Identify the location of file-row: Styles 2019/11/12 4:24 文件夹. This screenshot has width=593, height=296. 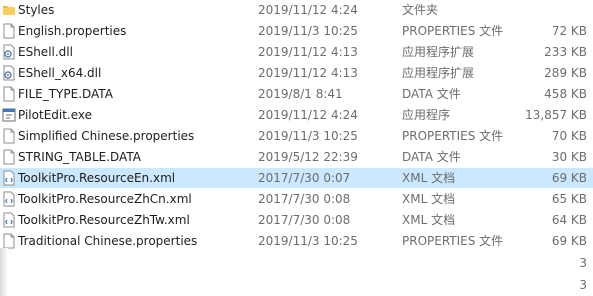
(296, 10).